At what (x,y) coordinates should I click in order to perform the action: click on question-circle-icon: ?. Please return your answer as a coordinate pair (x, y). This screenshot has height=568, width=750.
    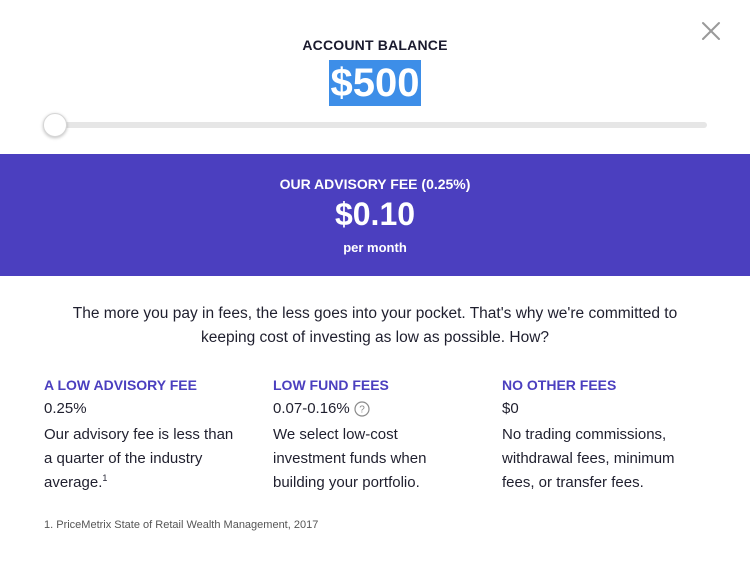
    Looking at the image, I should click on (362, 409).